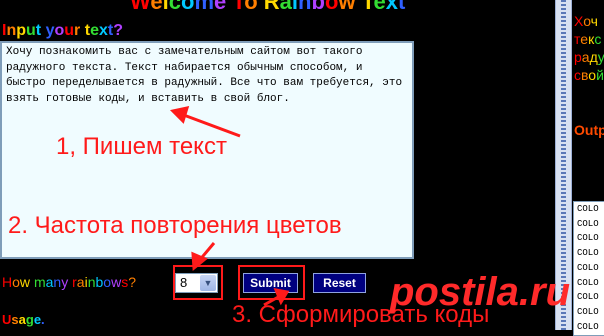  I want to click on select-highlight-box, so click(198, 282).